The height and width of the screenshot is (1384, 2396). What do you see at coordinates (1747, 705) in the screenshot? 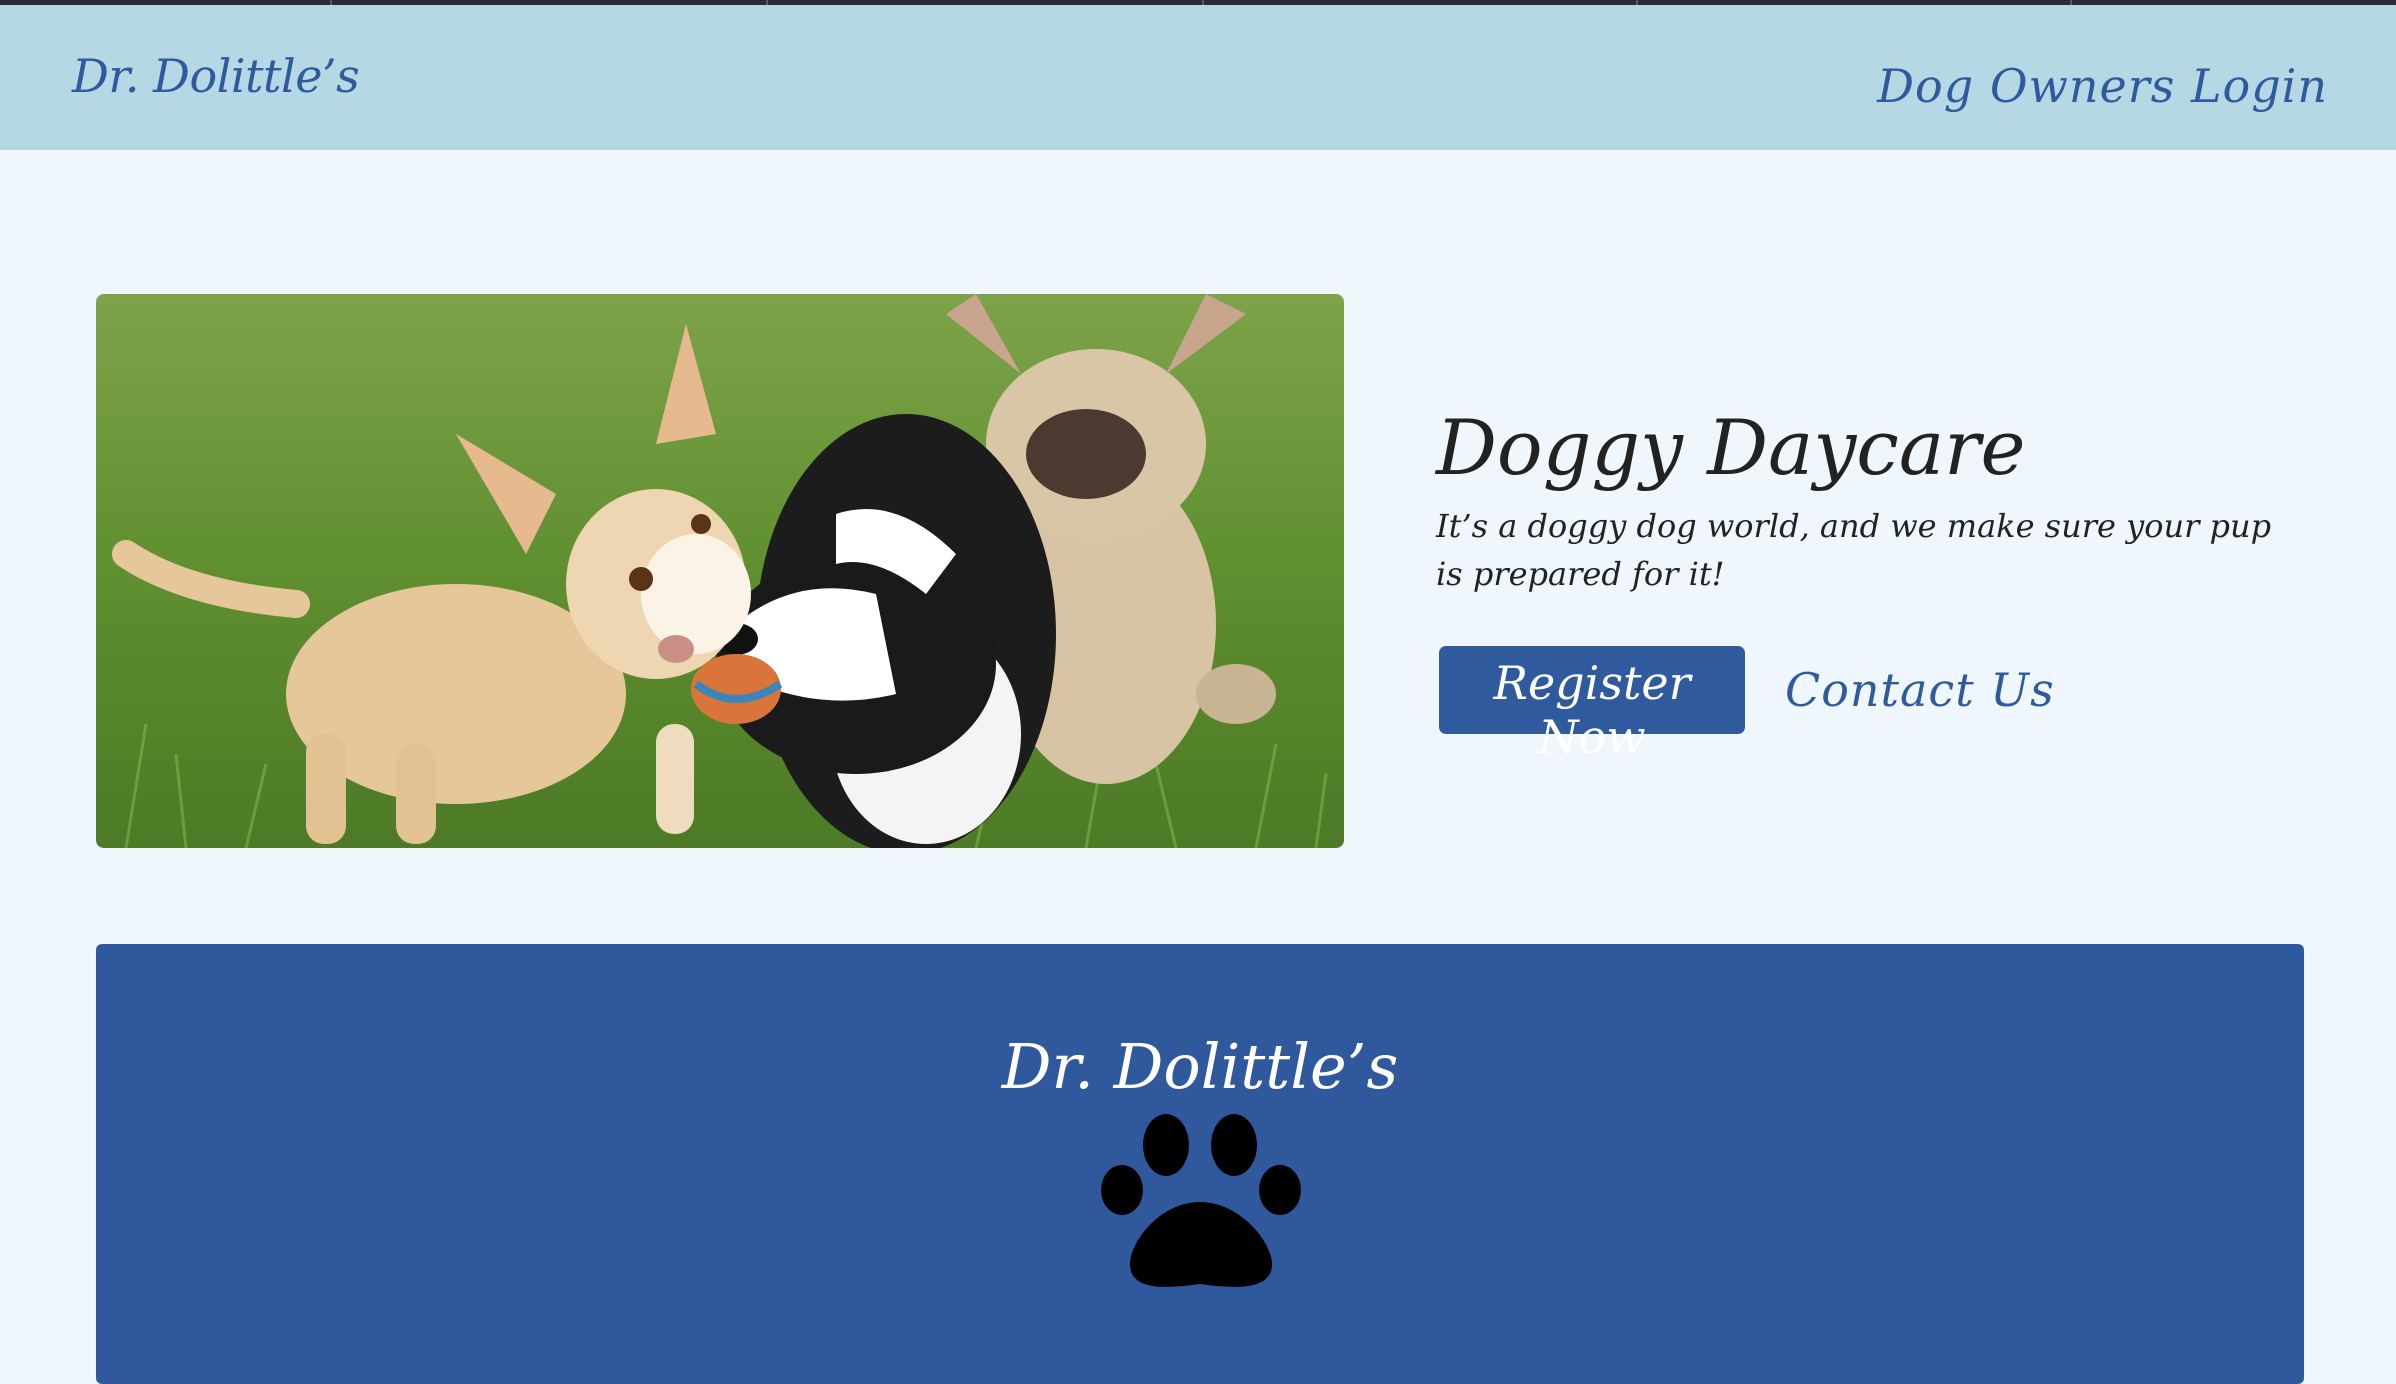
I see `hero-actions: Register Now Contact Us` at bounding box center [1747, 705].